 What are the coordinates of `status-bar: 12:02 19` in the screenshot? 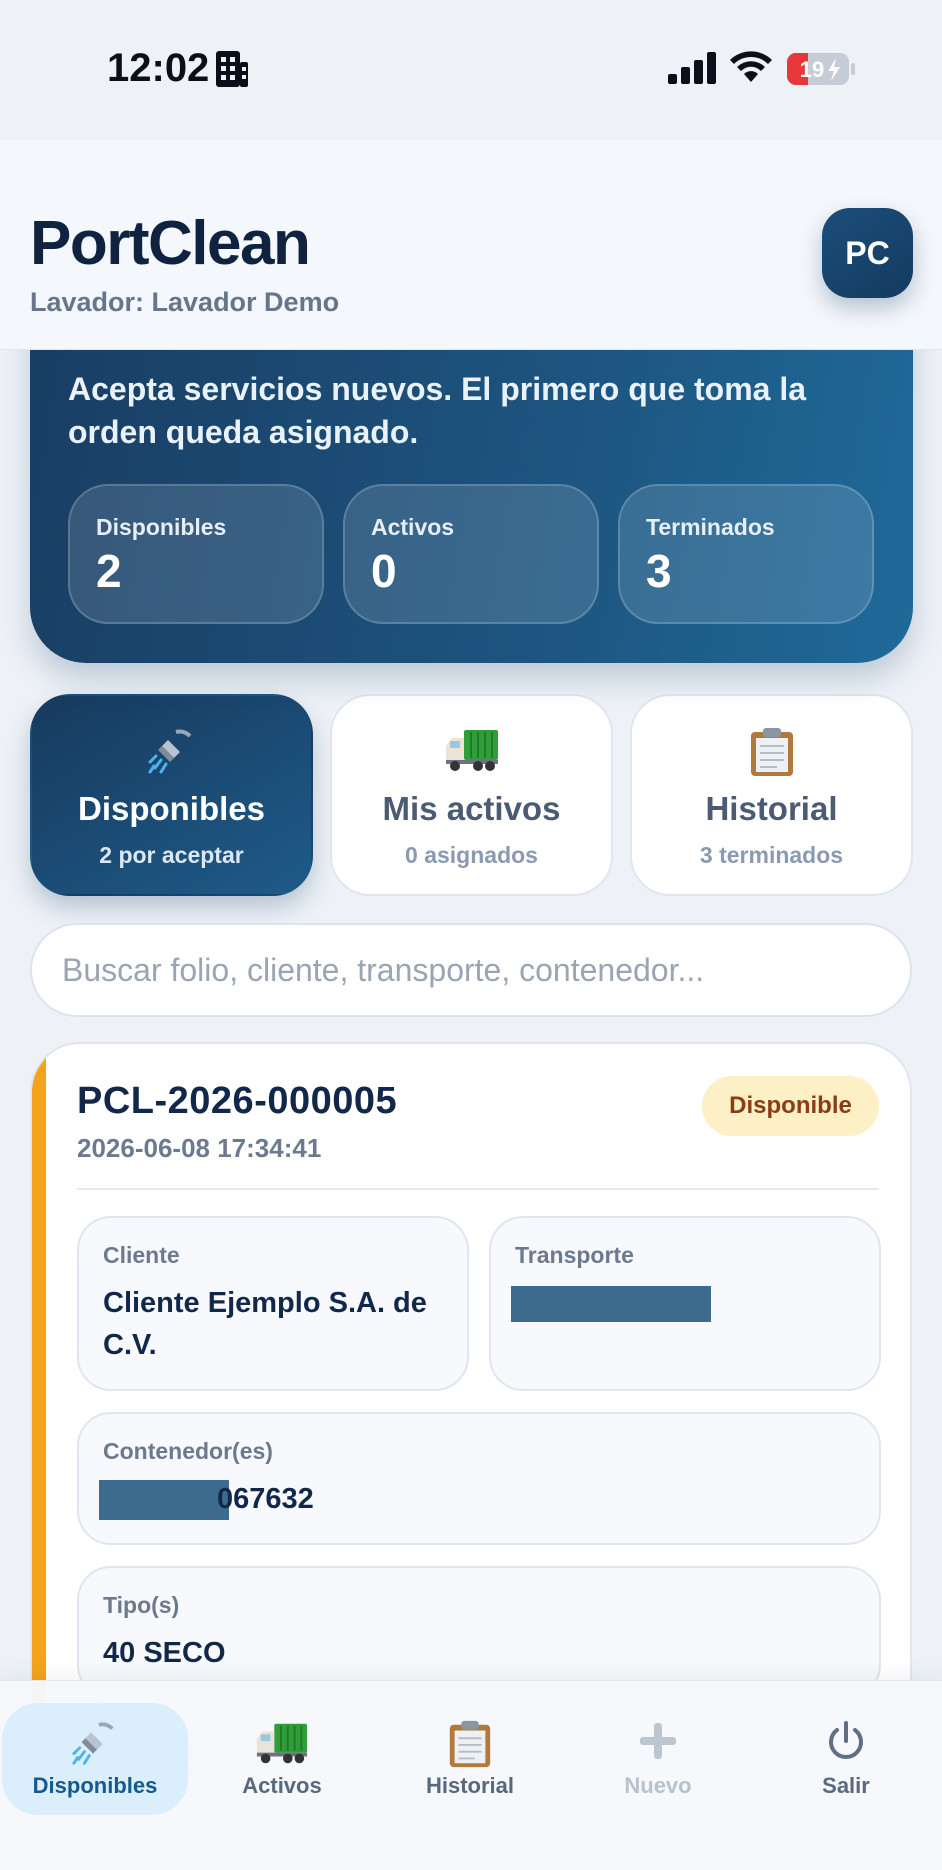 It's located at (471, 70).